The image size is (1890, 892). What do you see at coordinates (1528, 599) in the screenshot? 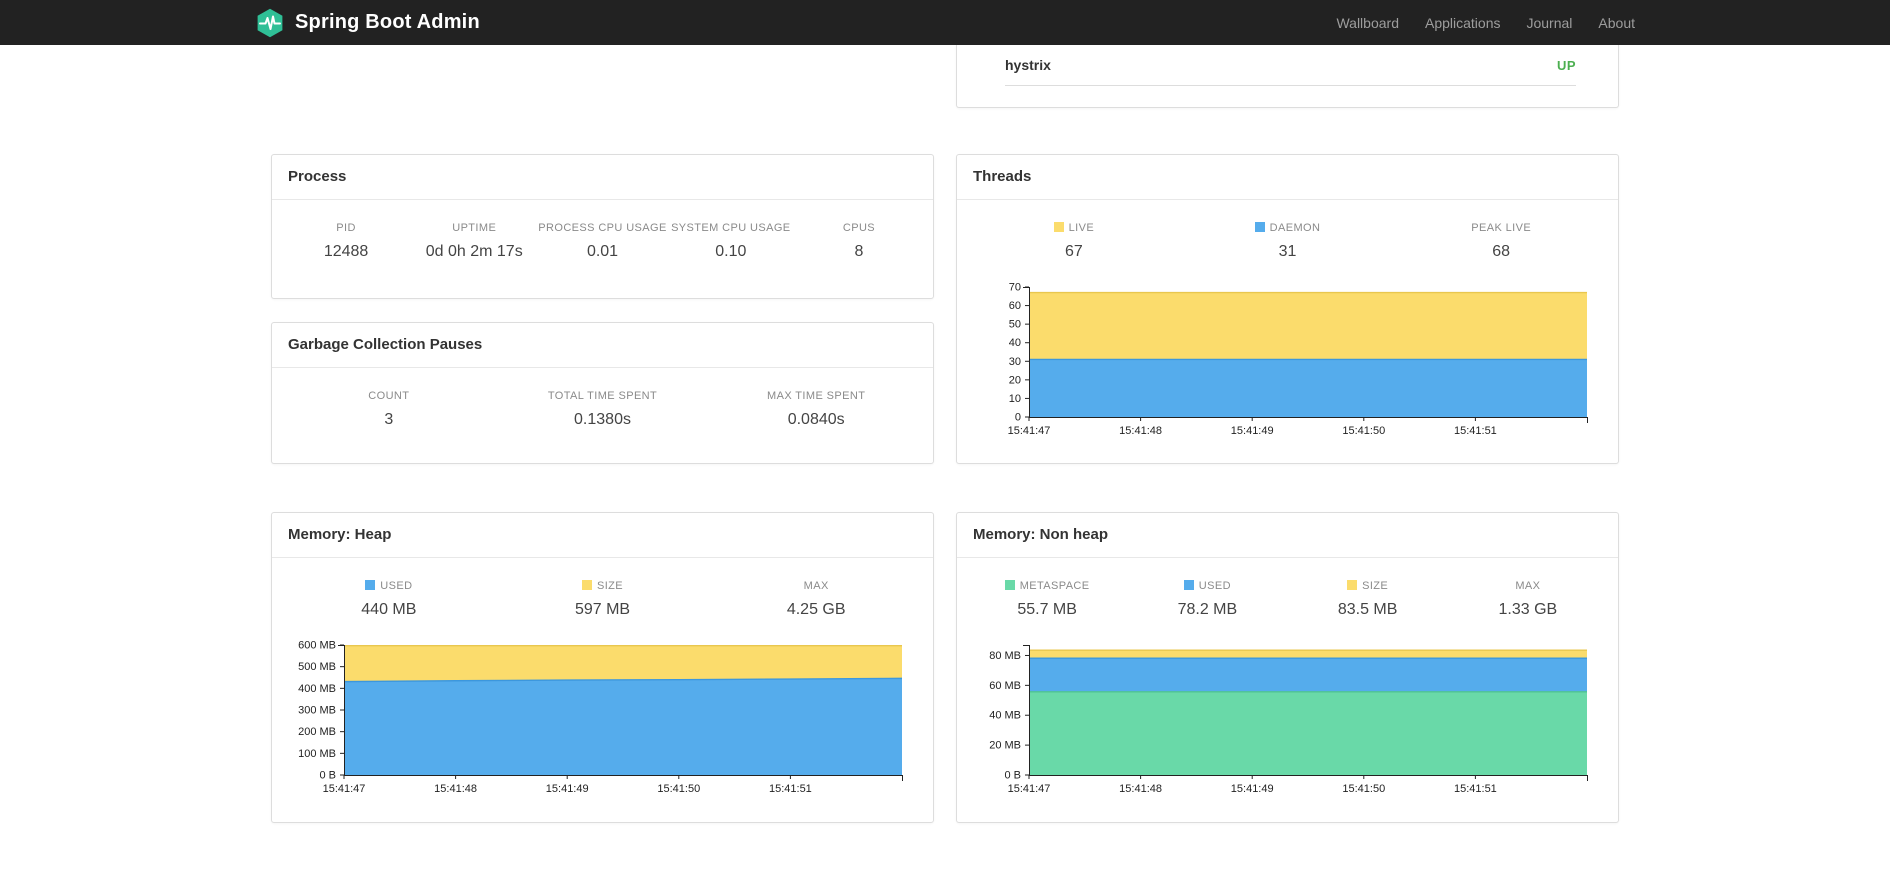
I see `legend-nonheap-max: MAX 1.33 GB` at bounding box center [1528, 599].